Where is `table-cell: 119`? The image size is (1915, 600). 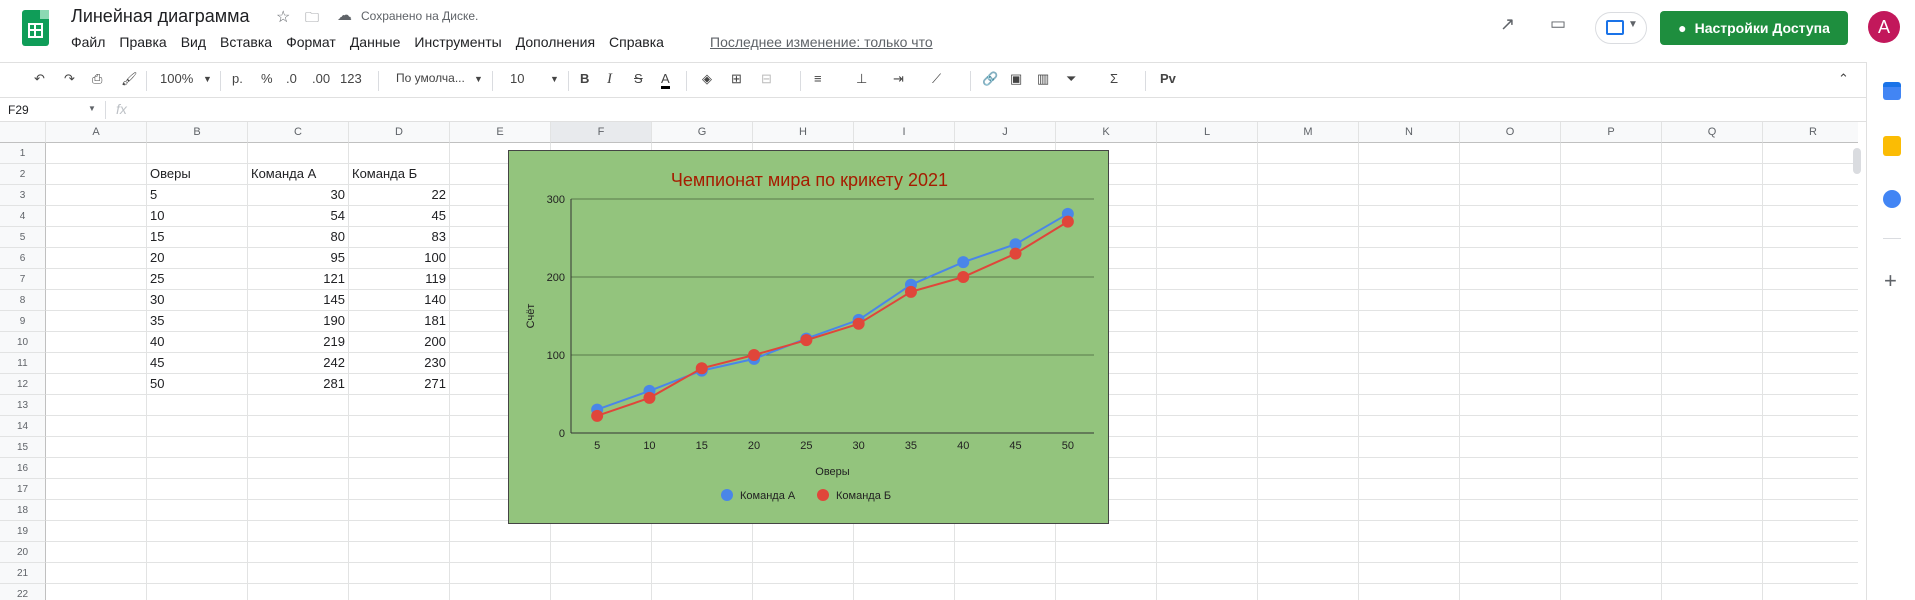
table-cell: 119 is located at coordinates (399, 279).